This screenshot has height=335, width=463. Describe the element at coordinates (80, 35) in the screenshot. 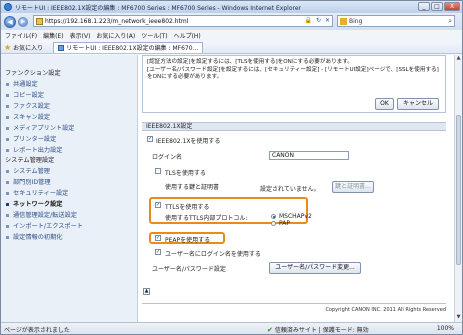

I see `menu-view: 表示(V)` at that location.